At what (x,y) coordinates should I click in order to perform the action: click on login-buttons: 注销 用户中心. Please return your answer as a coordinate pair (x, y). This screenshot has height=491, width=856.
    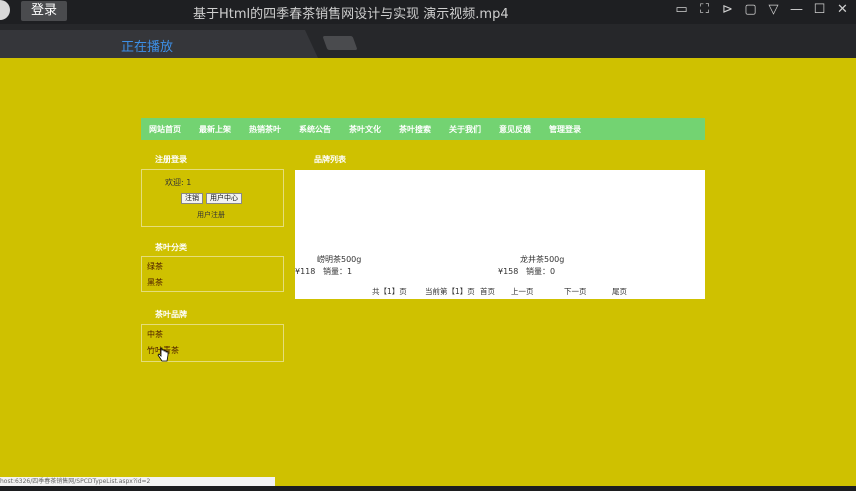
    Looking at the image, I should click on (211, 198).